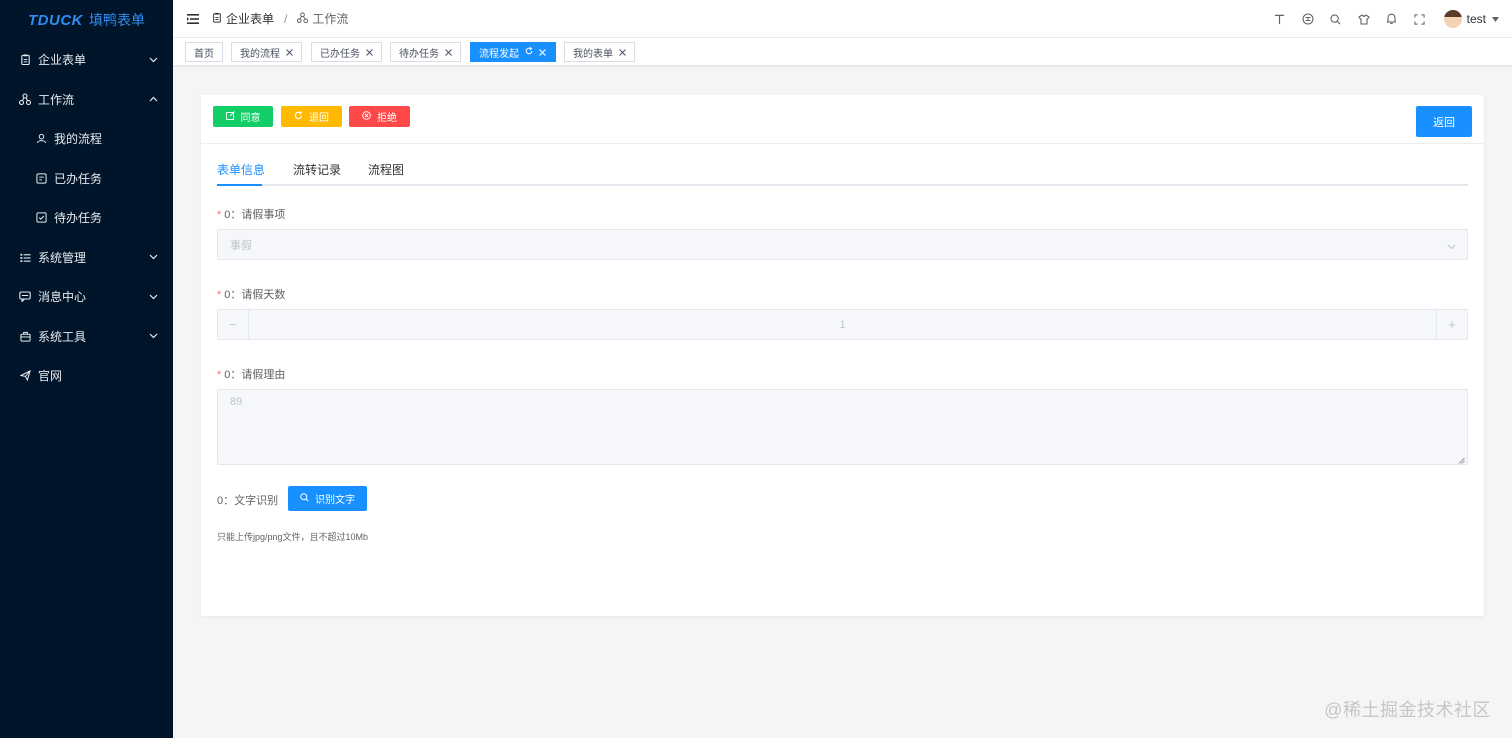 The width and height of the screenshot is (1512, 738). What do you see at coordinates (241, 172) in the screenshot?
I see `tab-form-info: 表单信息` at bounding box center [241, 172].